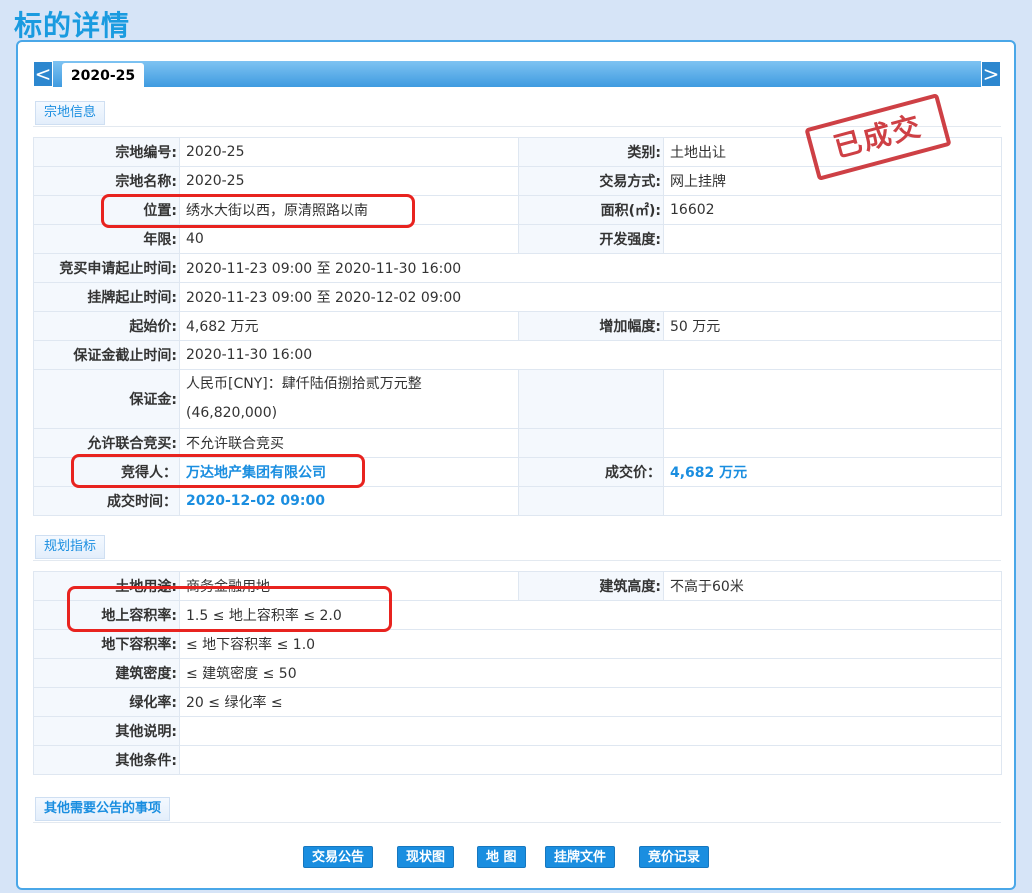 This screenshot has height=893, width=1032. What do you see at coordinates (832, 210) in the screenshot?
I see `area-value: 16602` at bounding box center [832, 210].